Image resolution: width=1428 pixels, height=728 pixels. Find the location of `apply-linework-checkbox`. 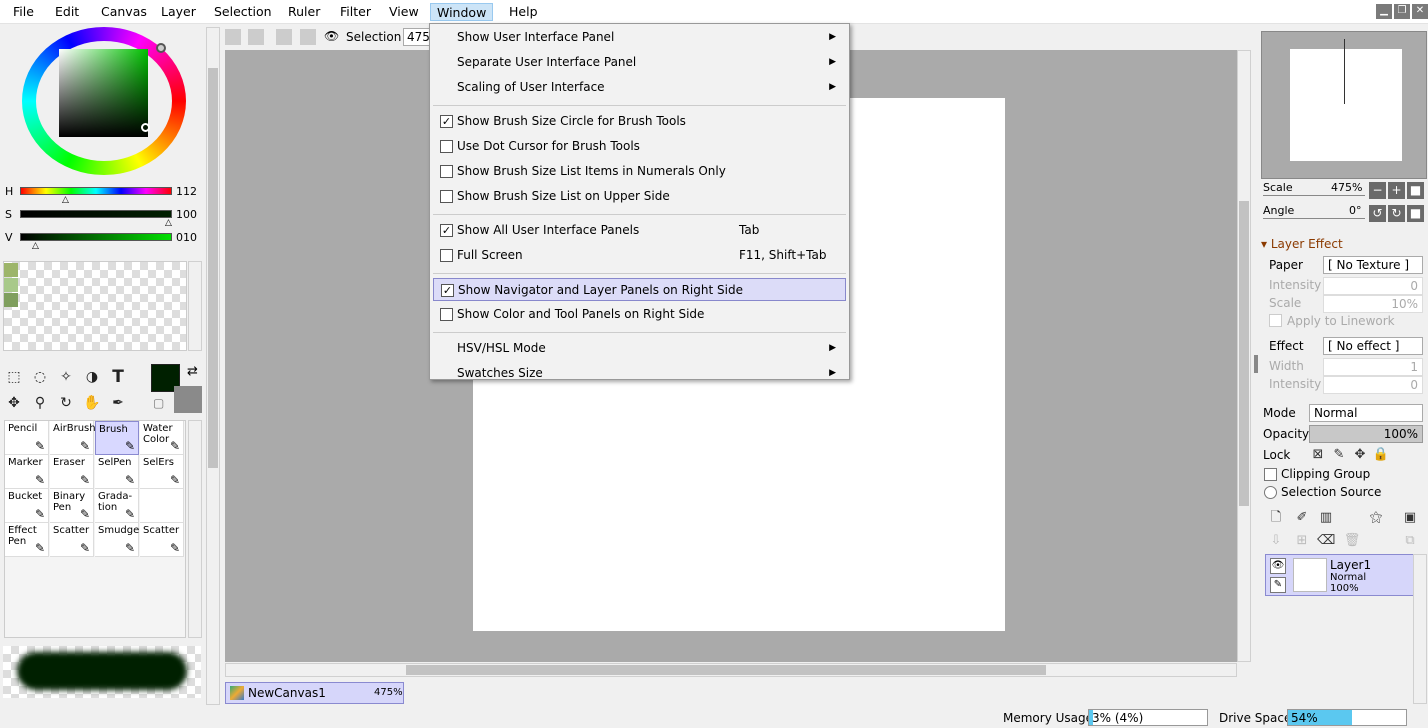

apply-linework-checkbox is located at coordinates (1275, 320).